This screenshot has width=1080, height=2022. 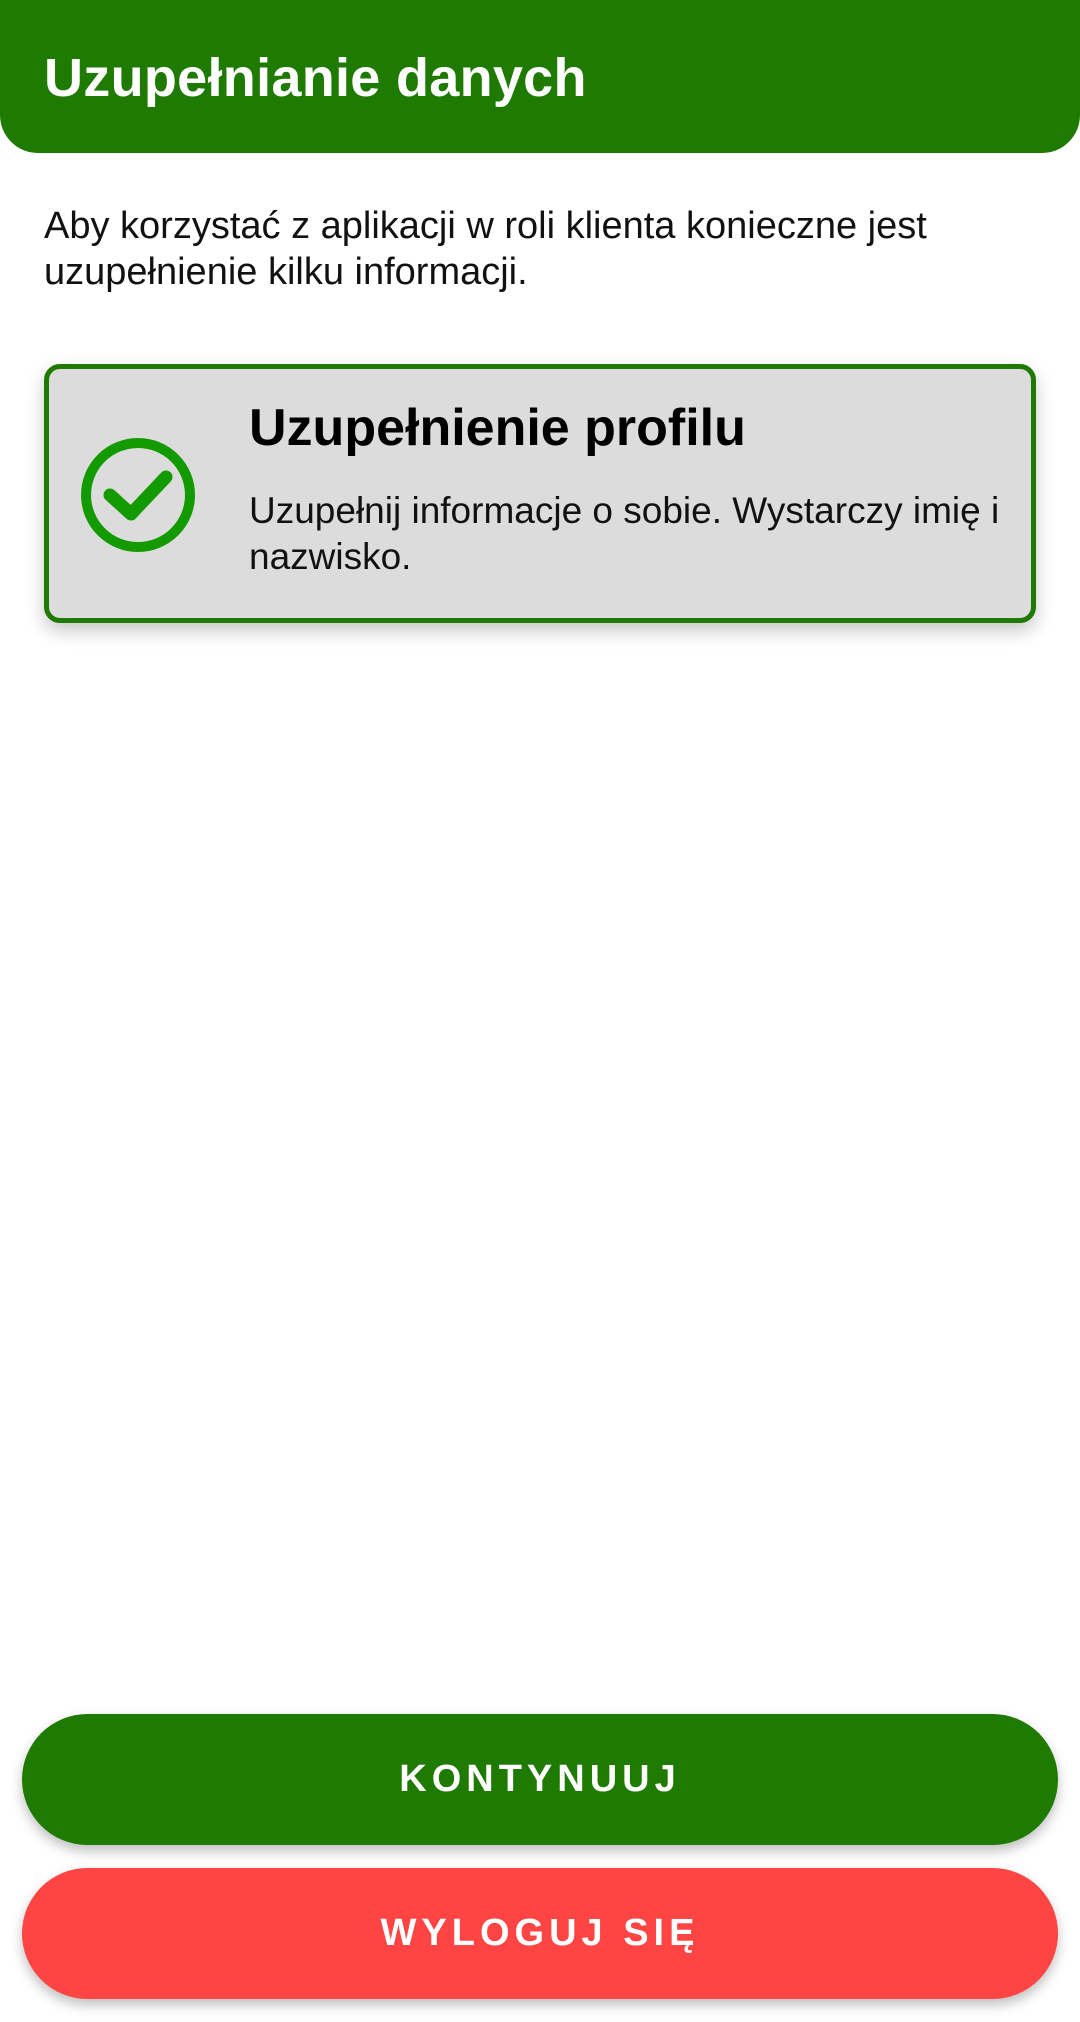 I want to click on logout-button: WYLOGUJ SIĘ, so click(x=540, y=1933).